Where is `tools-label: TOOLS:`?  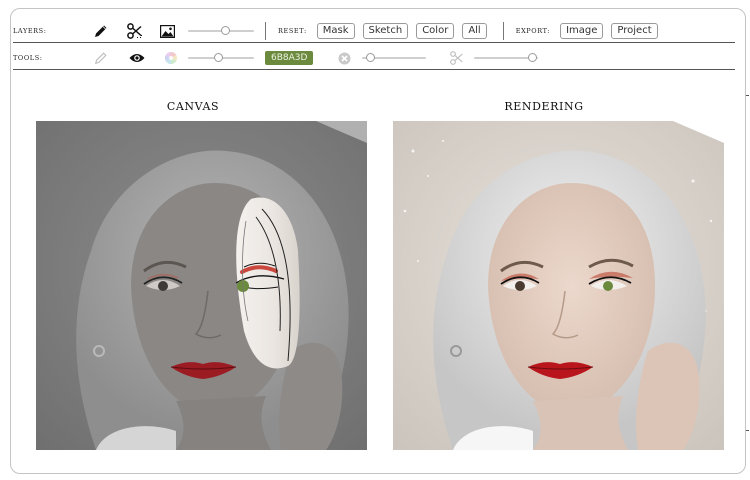
tools-label: TOOLS: is located at coordinates (28, 58).